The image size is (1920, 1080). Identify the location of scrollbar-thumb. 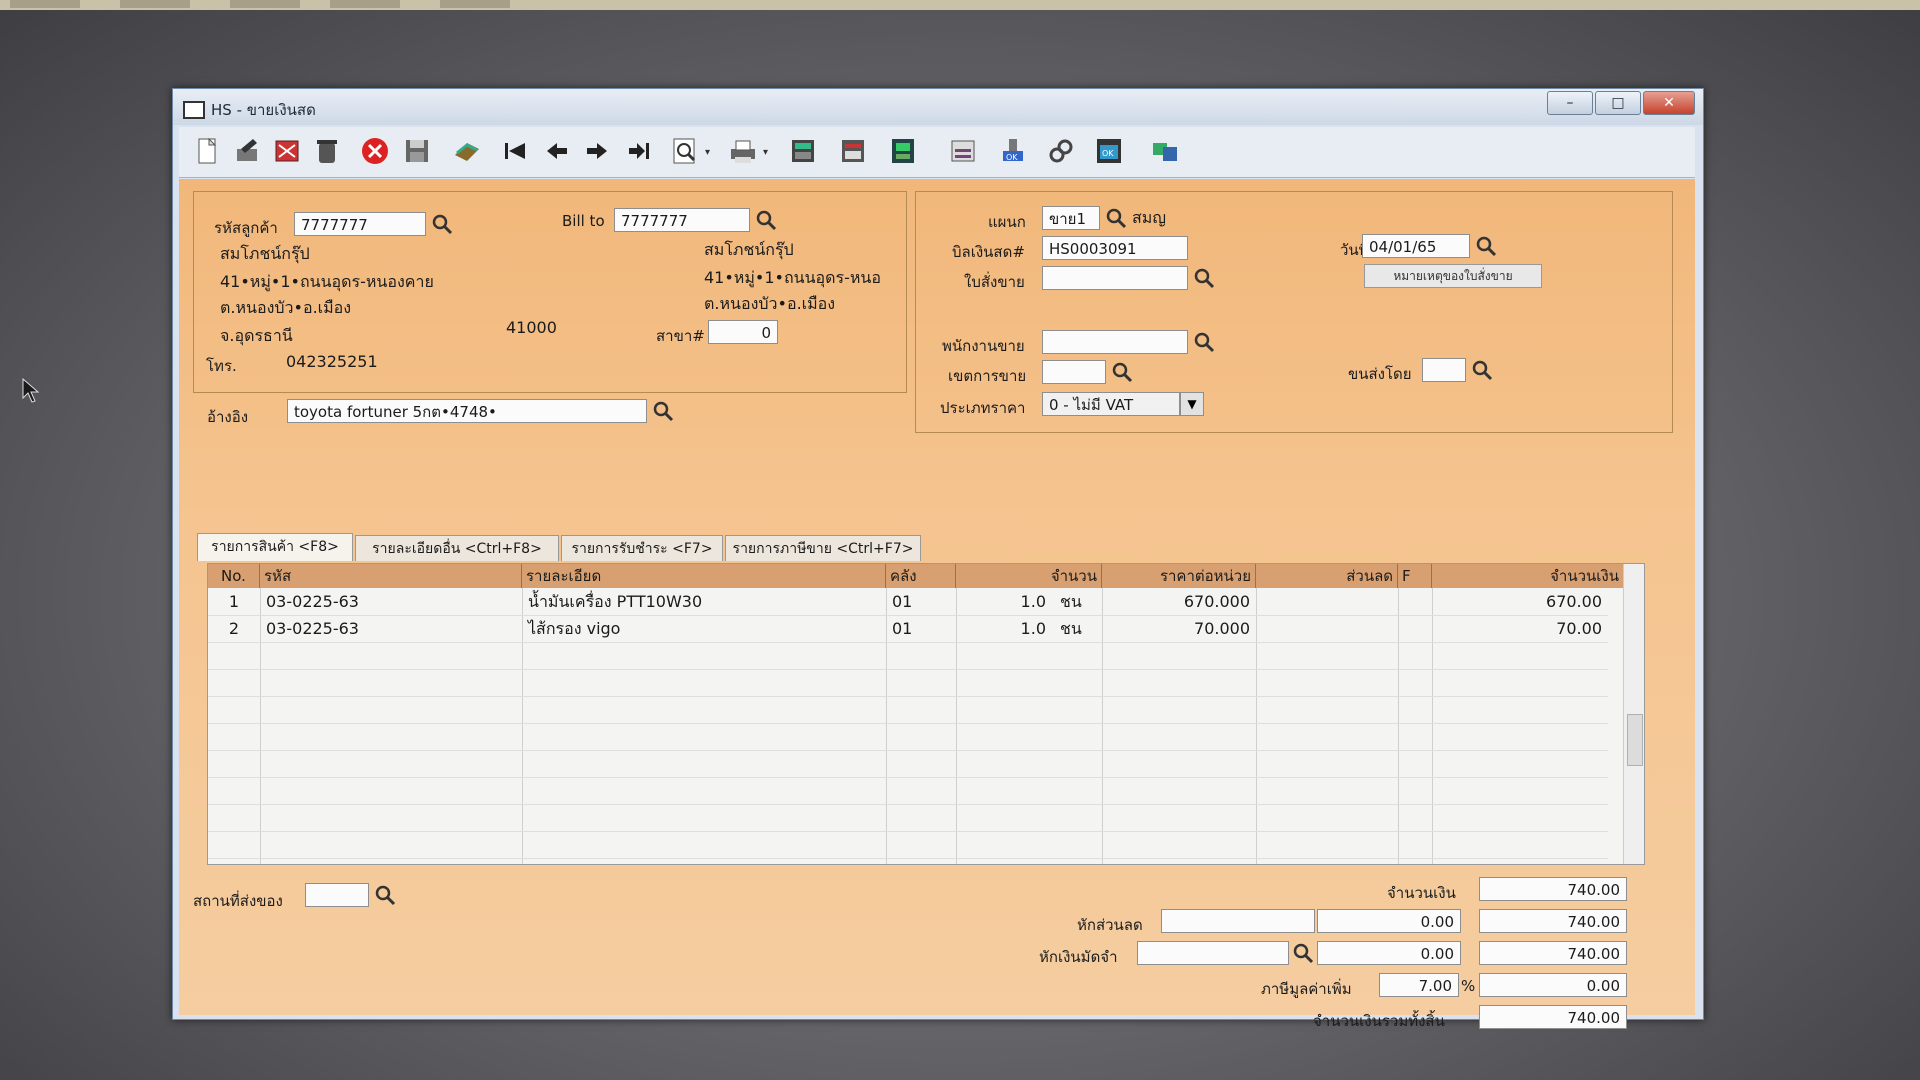
(1635, 740).